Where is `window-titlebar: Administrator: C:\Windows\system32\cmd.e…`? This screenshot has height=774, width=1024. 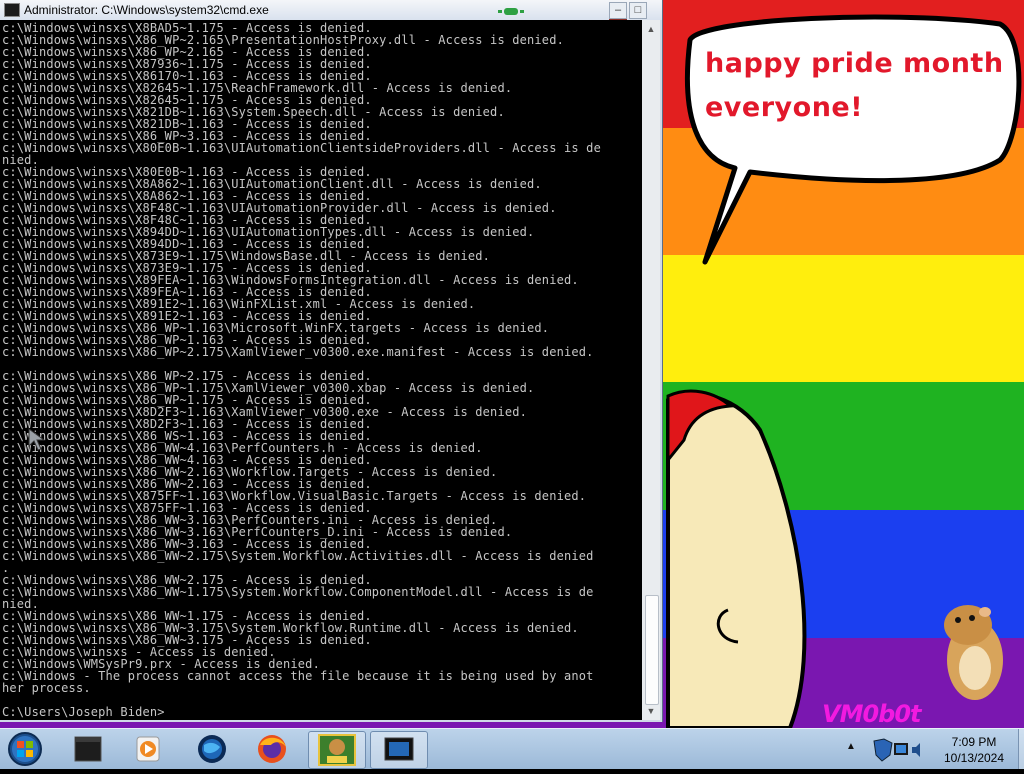 window-titlebar: Administrator: C:\Windows\system32\cmd.e… is located at coordinates (331, 18).